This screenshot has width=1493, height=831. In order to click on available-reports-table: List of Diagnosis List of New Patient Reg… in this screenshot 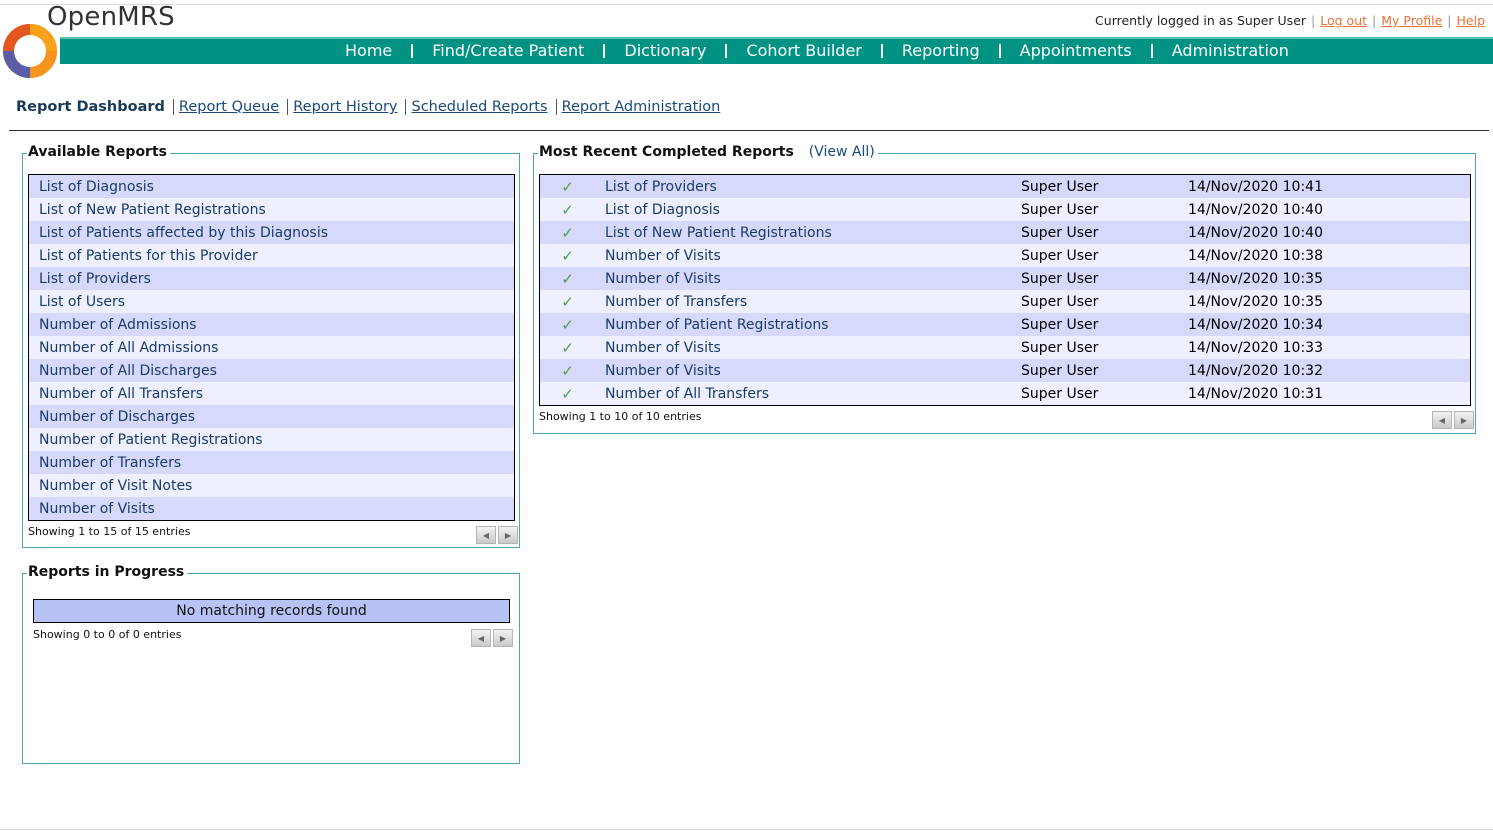, I will do `click(271, 347)`.